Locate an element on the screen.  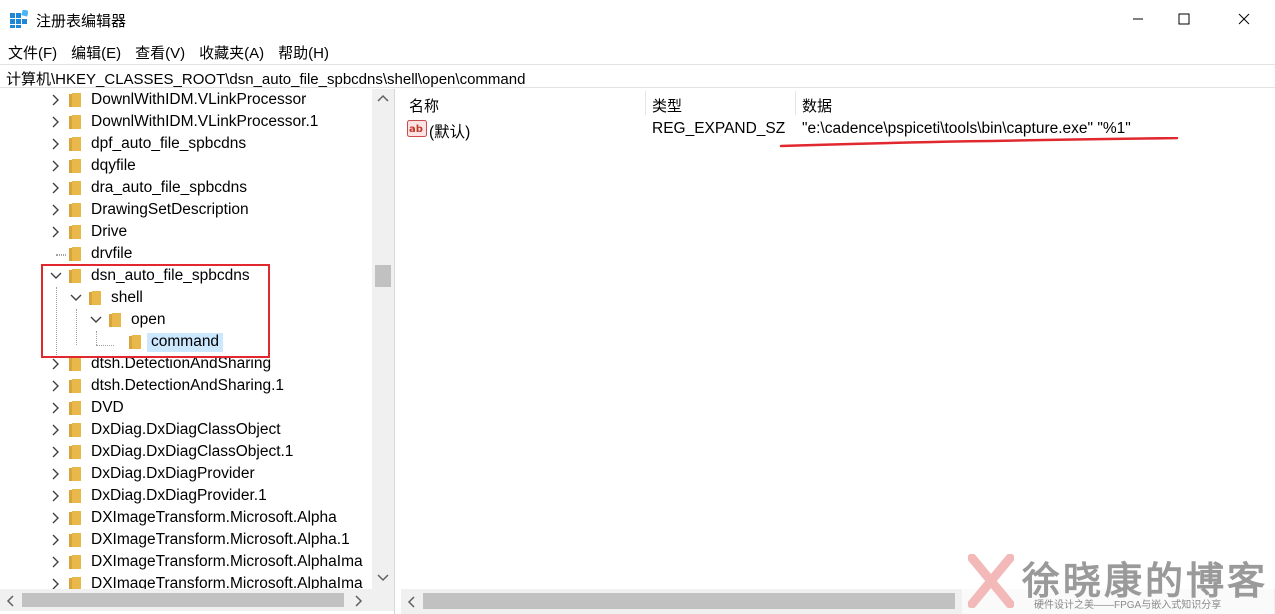
tree-item: DownlWithIDM.VLinkProcessor is located at coordinates (186, 100).